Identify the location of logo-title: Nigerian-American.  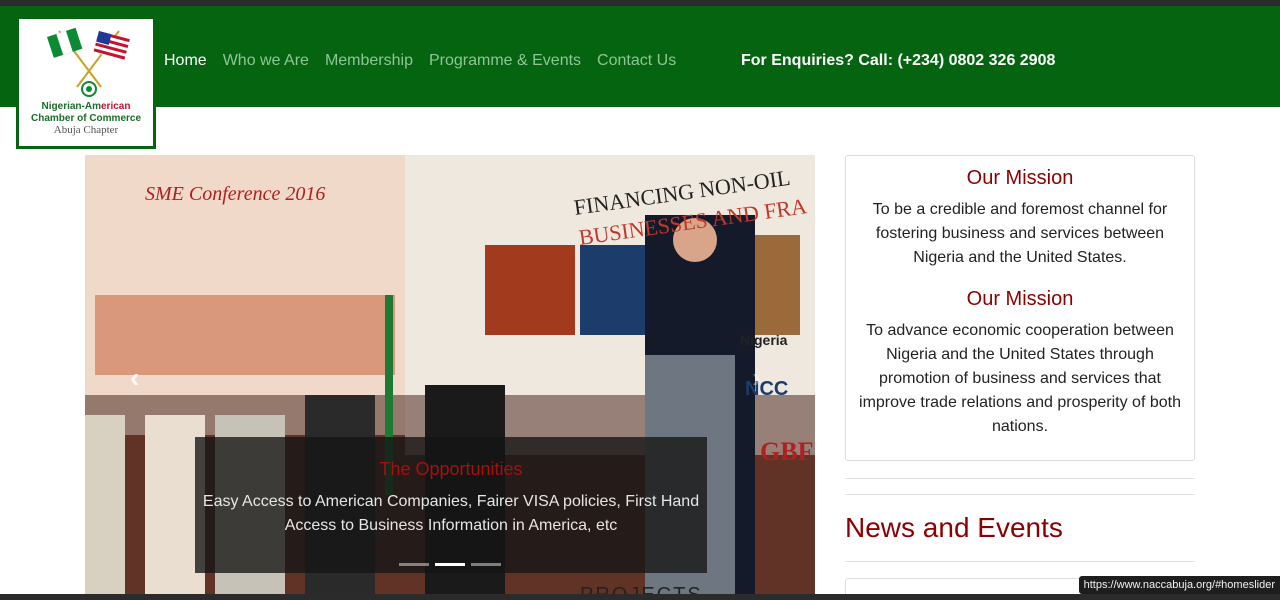
(86, 106).